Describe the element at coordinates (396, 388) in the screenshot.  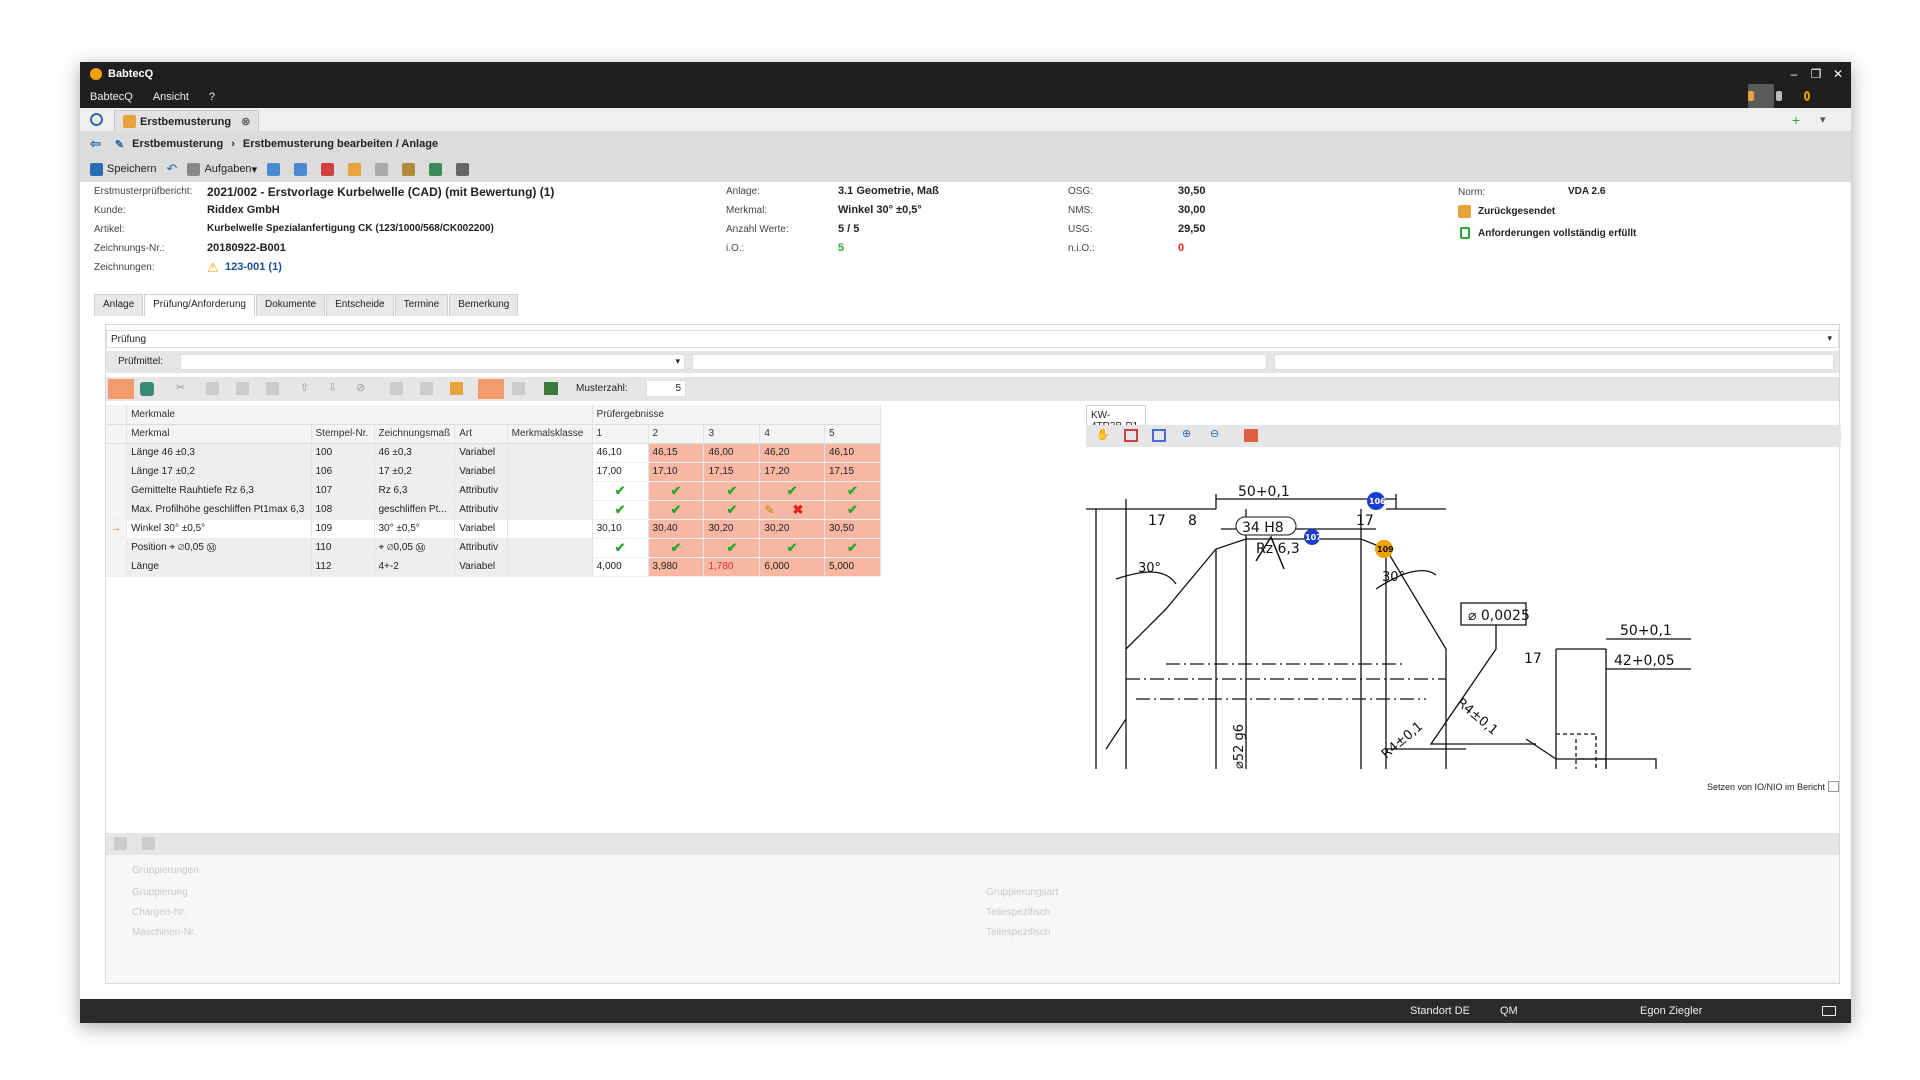
I see `split-icon` at that location.